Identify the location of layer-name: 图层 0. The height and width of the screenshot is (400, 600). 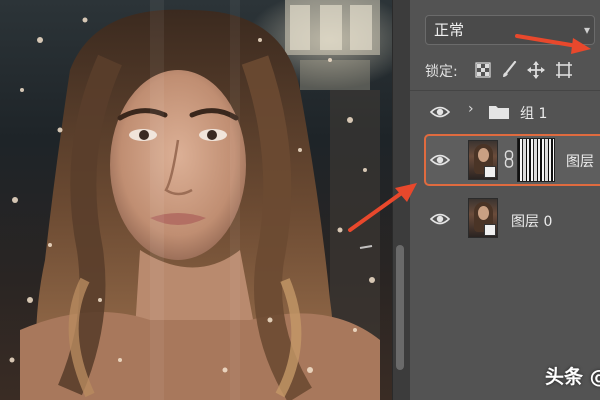
(532, 222).